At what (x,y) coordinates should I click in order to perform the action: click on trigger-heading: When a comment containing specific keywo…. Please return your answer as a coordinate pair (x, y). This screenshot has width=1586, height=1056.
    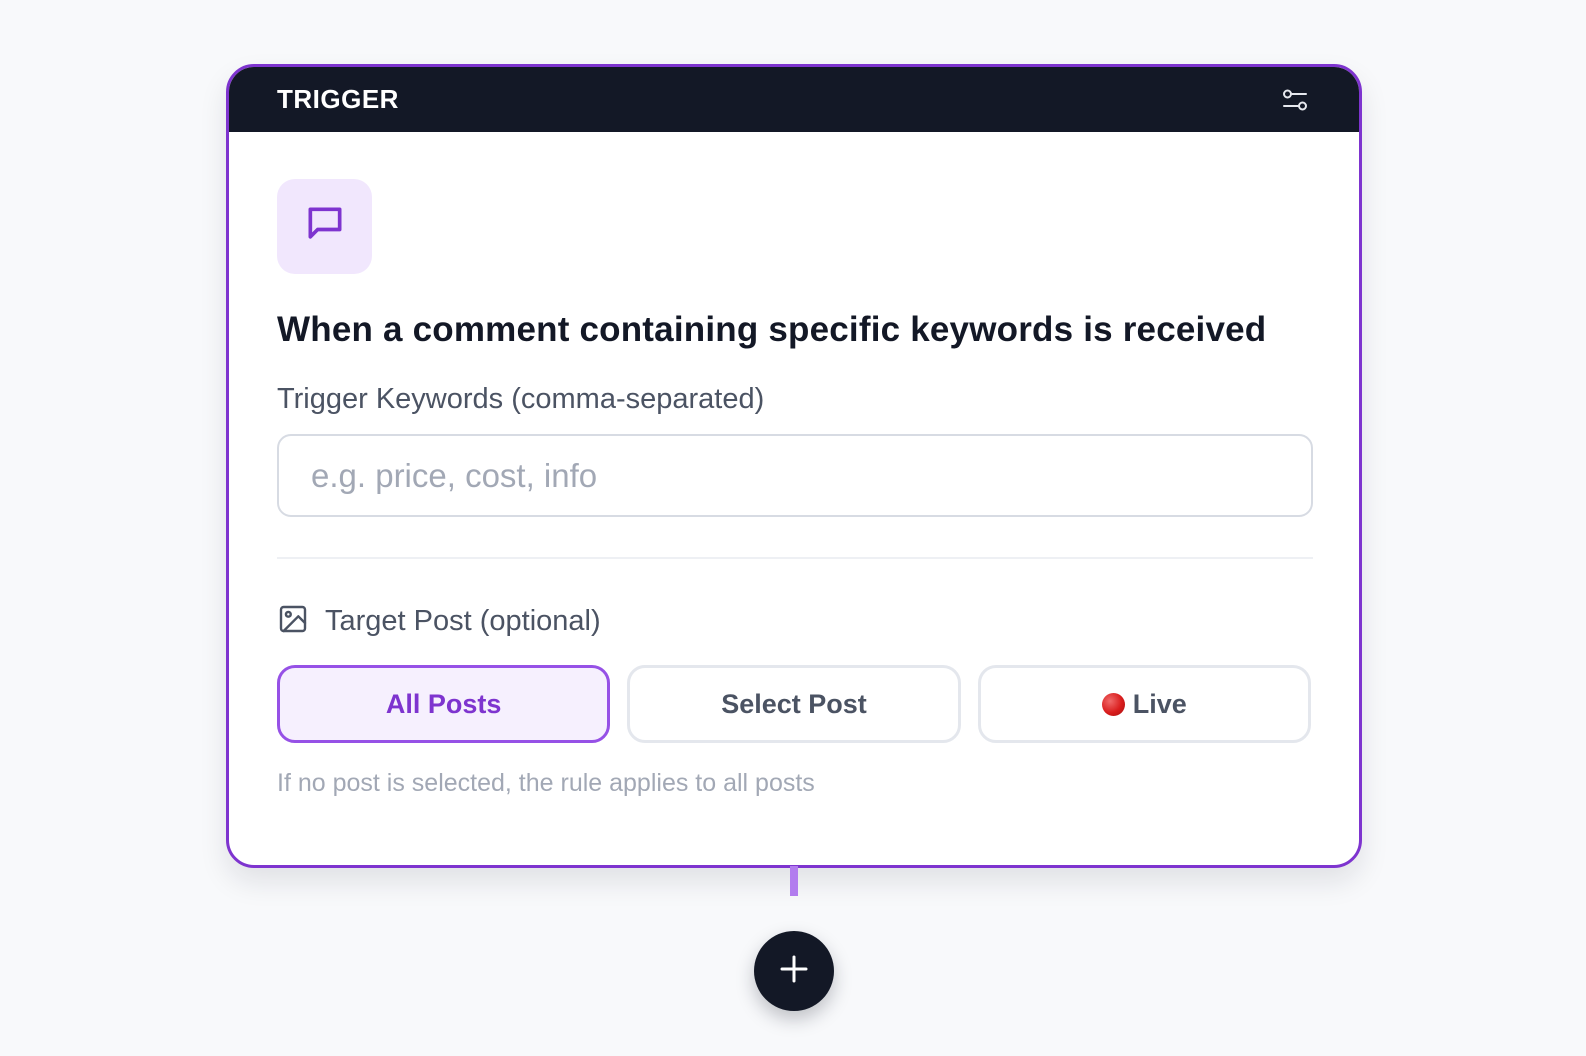
    Looking at the image, I should click on (772, 329).